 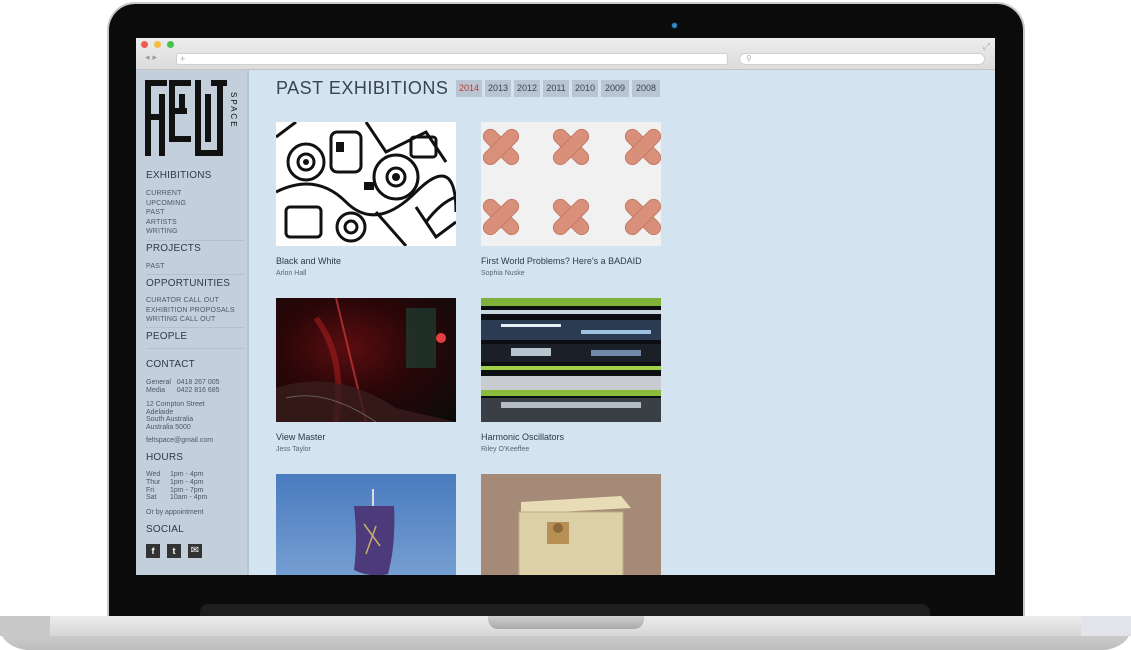 What do you see at coordinates (151, 497) in the screenshot?
I see `hours-day: Sat` at bounding box center [151, 497].